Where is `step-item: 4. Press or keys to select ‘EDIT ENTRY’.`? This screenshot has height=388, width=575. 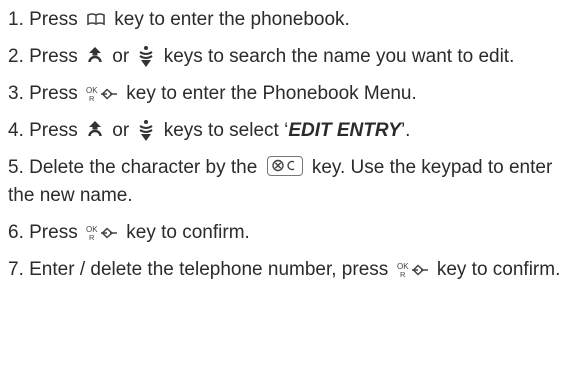 step-item: 4. Press or keys to select ‘EDIT ENTRY’. is located at coordinates (290, 131).